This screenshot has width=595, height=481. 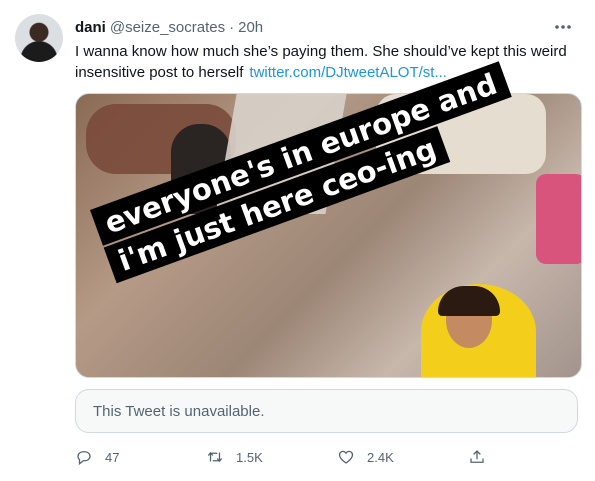 What do you see at coordinates (39, 38) in the screenshot?
I see `avatar` at bounding box center [39, 38].